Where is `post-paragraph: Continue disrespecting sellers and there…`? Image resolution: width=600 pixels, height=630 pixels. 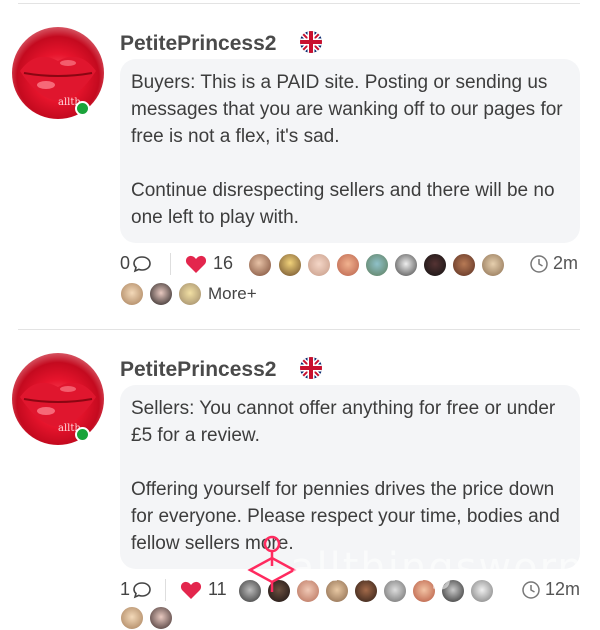 post-paragraph: Continue disrespecting sellers and there… is located at coordinates (343, 204).